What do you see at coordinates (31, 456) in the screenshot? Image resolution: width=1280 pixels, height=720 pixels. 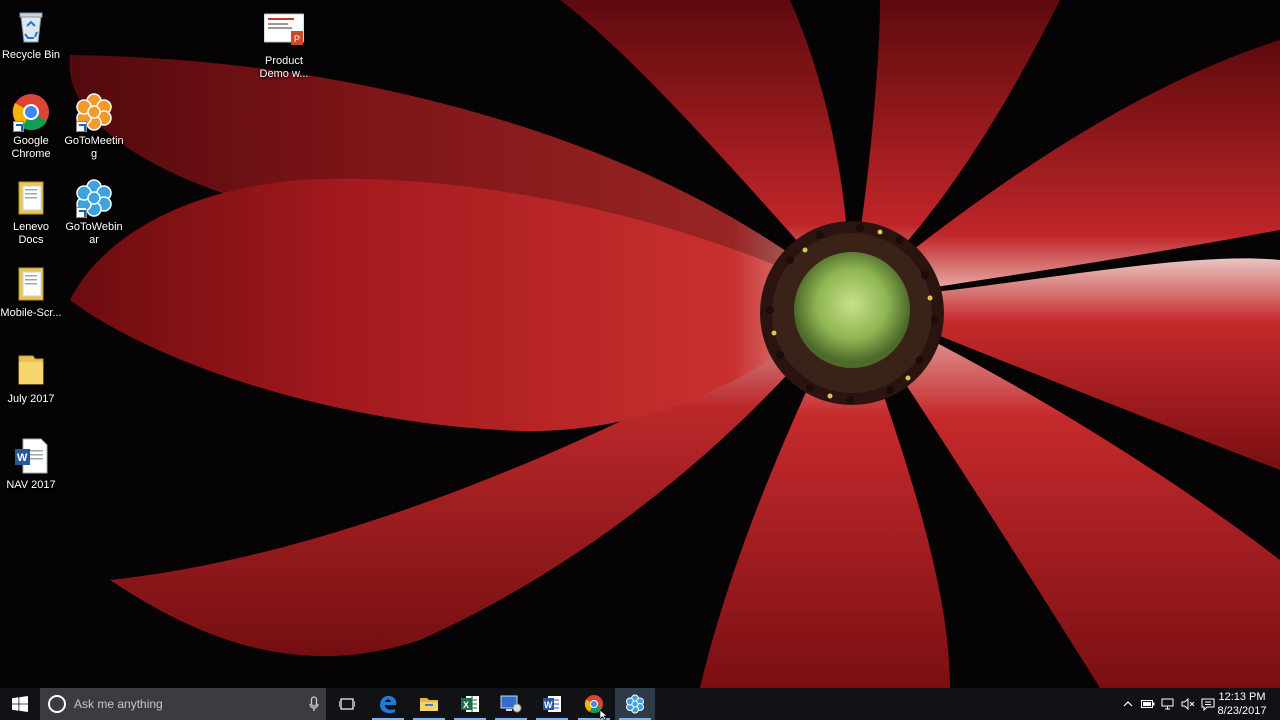 I see `word-file-icon: W` at bounding box center [31, 456].